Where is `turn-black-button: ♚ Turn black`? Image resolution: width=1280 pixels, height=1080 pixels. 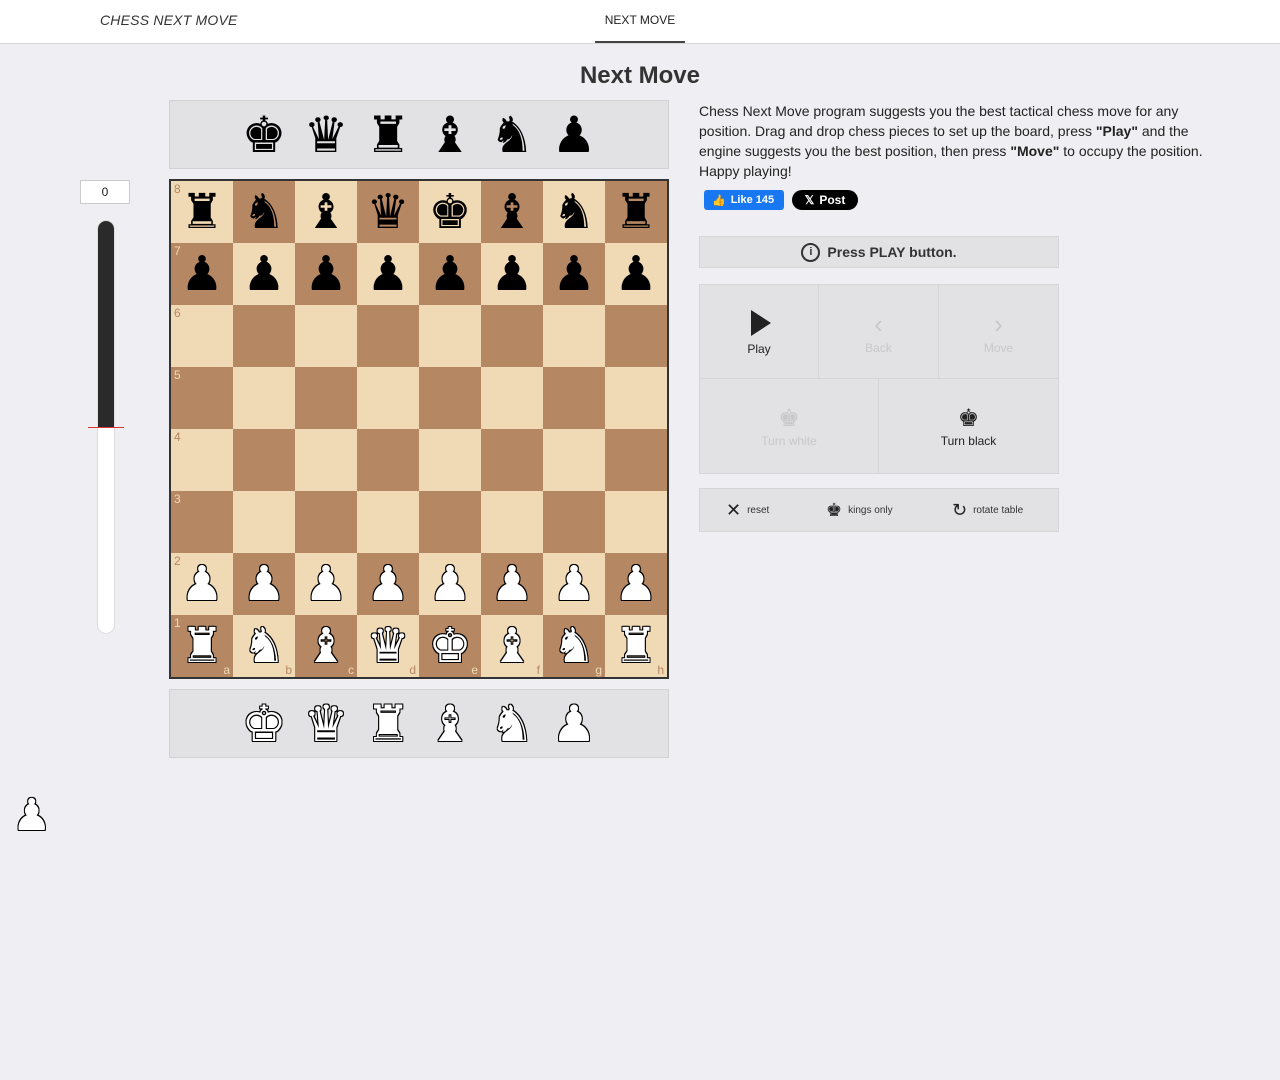 turn-black-button: ♚ Turn black is located at coordinates (968, 426).